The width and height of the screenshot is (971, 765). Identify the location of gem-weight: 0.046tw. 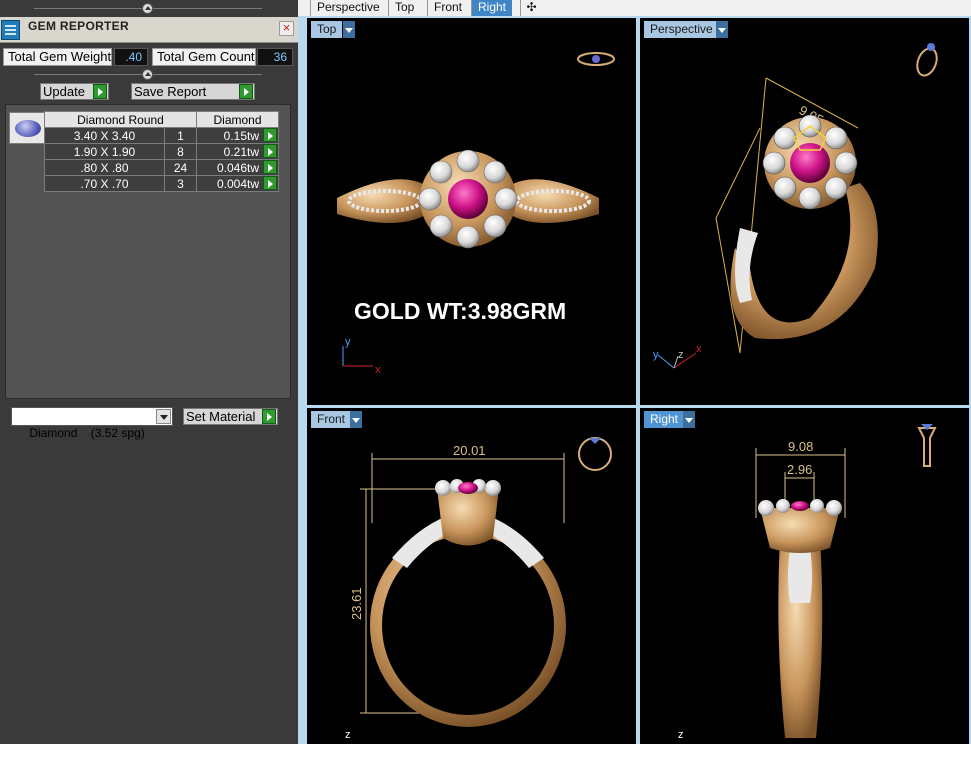
(237, 167).